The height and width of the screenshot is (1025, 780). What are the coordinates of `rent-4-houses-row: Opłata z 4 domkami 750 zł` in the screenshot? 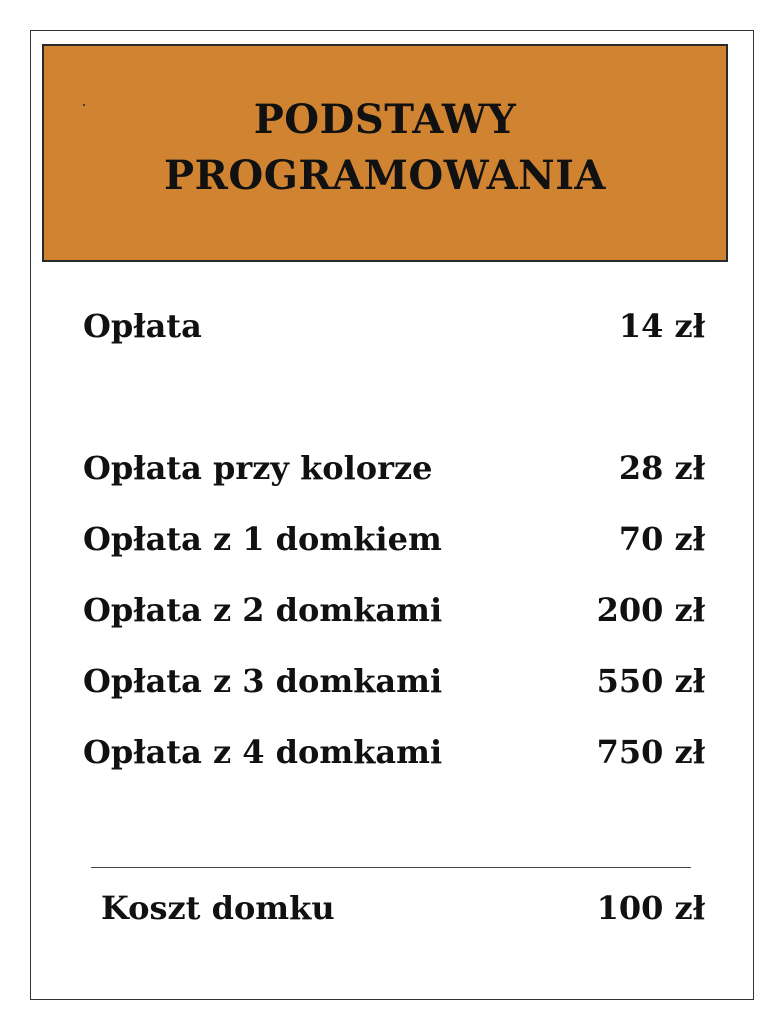 It's located at (394, 752).